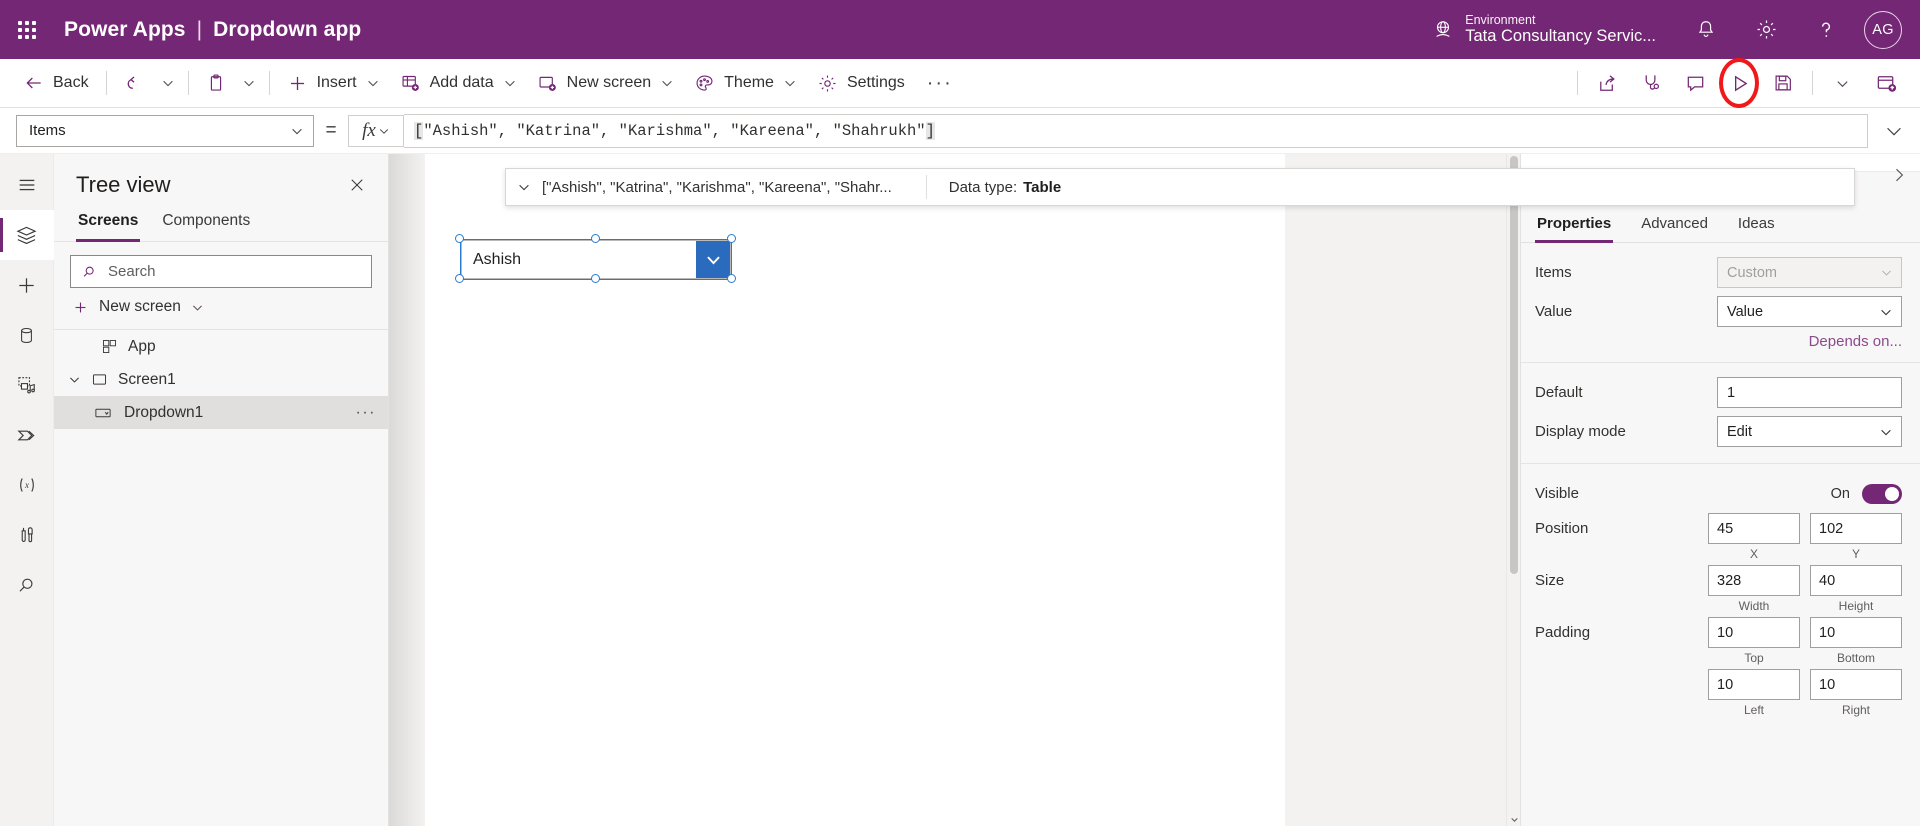  Describe the element at coordinates (930, 130) in the screenshot. I see `formula-close-bracket: ]` at that location.